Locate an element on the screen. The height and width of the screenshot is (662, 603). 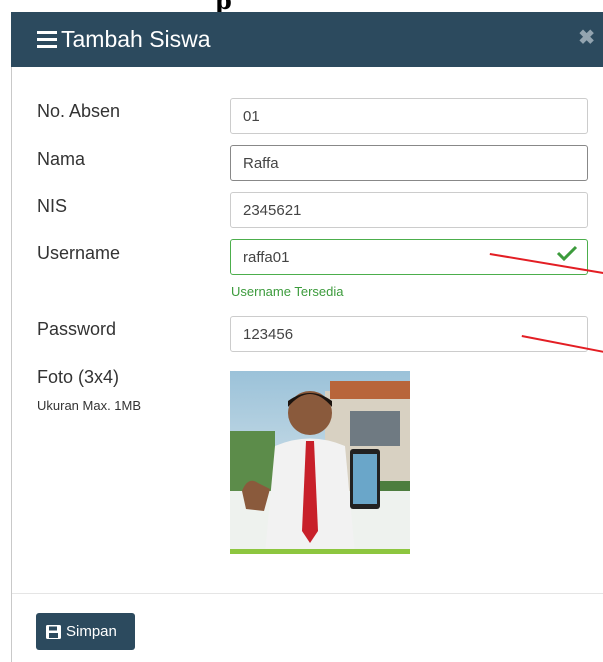
modal-title: Tambah Siswa is located at coordinates (136, 39).